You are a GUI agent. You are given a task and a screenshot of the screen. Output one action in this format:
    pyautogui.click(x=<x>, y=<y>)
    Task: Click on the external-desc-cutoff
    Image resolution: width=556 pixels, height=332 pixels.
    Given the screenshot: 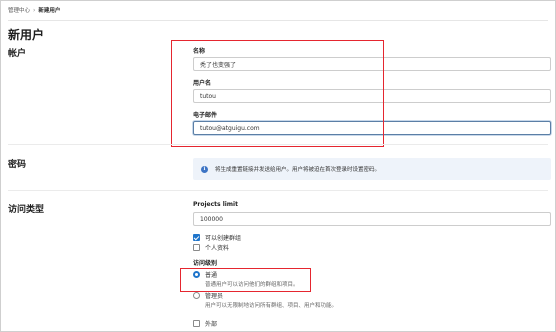 What is the action you would take?
    pyautogui.click(x=363, y=330)
    